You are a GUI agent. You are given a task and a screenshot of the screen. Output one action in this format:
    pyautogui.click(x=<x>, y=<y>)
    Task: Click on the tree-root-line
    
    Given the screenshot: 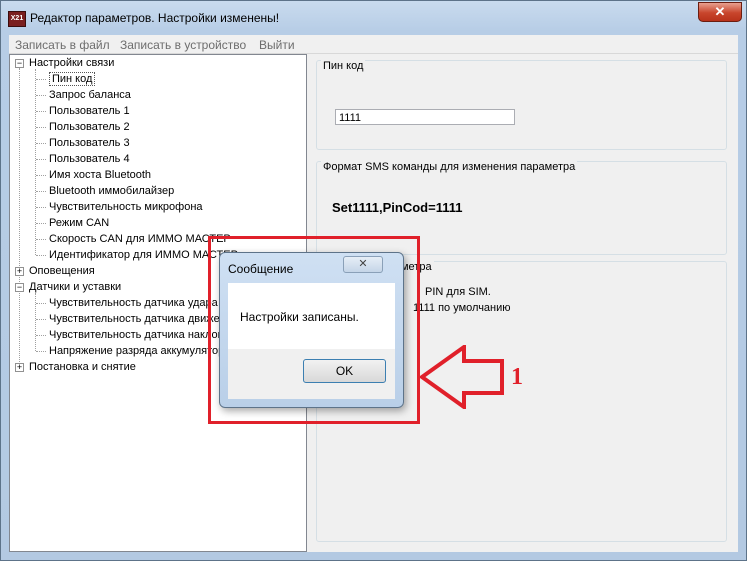 What is the action you would take?
    pyautogui.click(x=19, y=218)
    